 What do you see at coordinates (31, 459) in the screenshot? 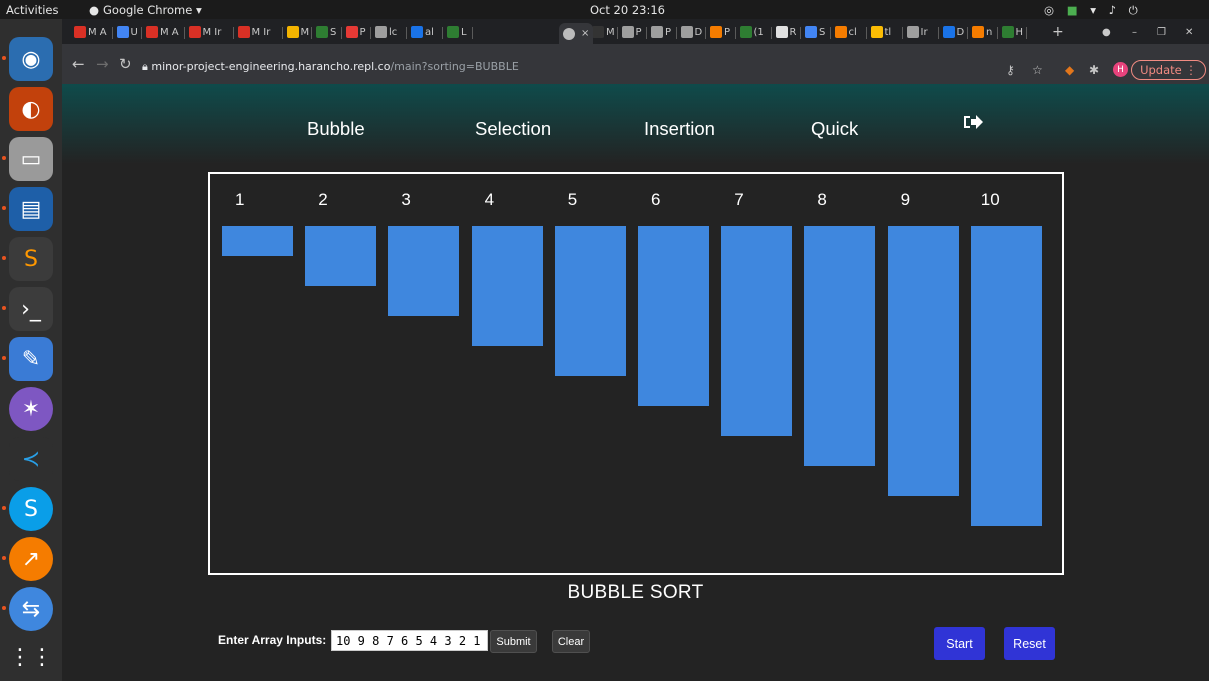
I see `vscode-icon: ≺` at bounding box center [31, 459].